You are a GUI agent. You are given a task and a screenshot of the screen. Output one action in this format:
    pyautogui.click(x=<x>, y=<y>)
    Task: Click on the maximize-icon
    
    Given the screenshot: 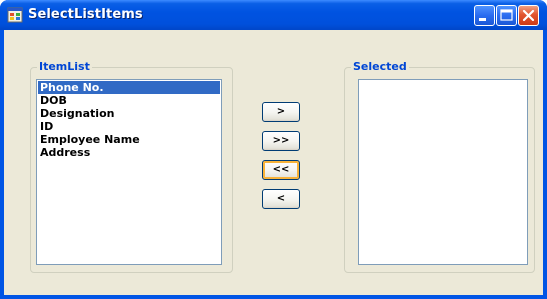 What is the action you would take?
    pyautogui.click(x=506, y=15)
    